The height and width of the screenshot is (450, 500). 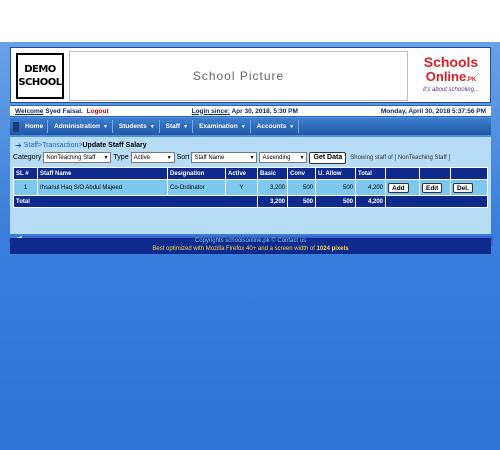 I want to click on sort-label: Sort, so click(x=183, y=157).